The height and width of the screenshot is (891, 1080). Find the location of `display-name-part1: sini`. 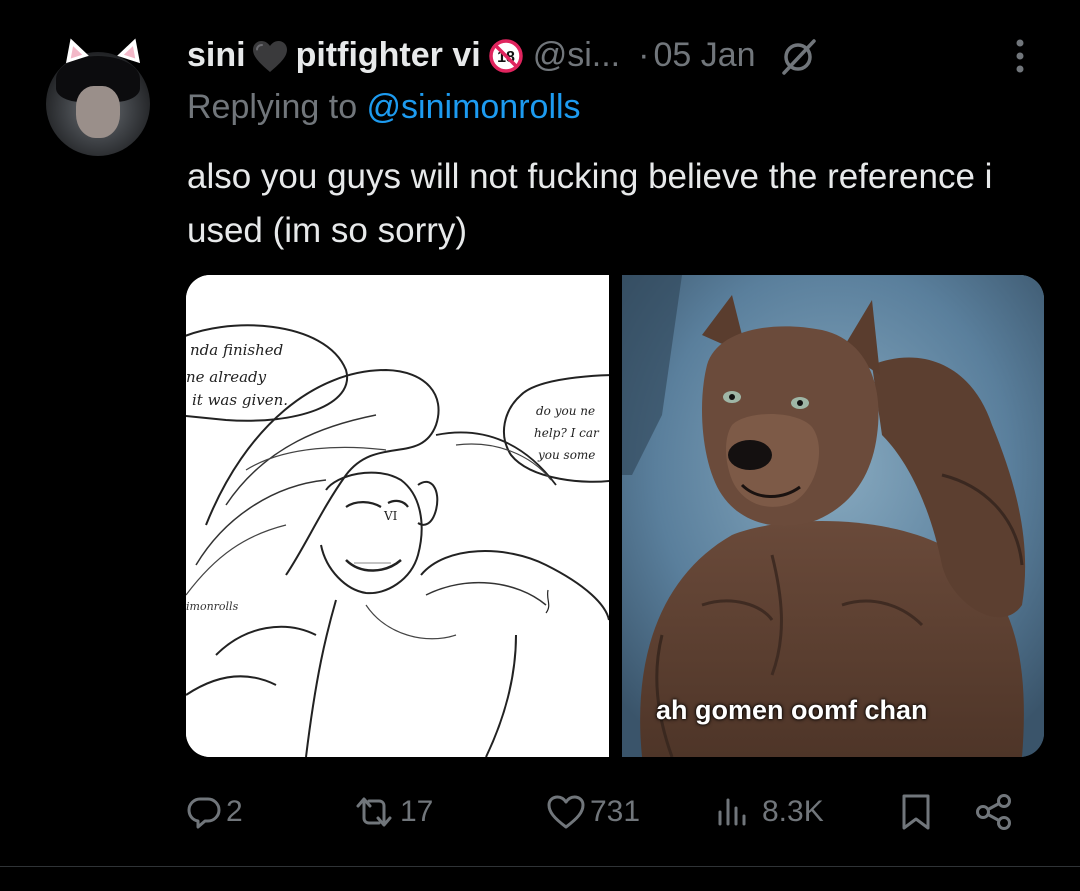

display-name-part1: sini is located at coordinates (216, 55).